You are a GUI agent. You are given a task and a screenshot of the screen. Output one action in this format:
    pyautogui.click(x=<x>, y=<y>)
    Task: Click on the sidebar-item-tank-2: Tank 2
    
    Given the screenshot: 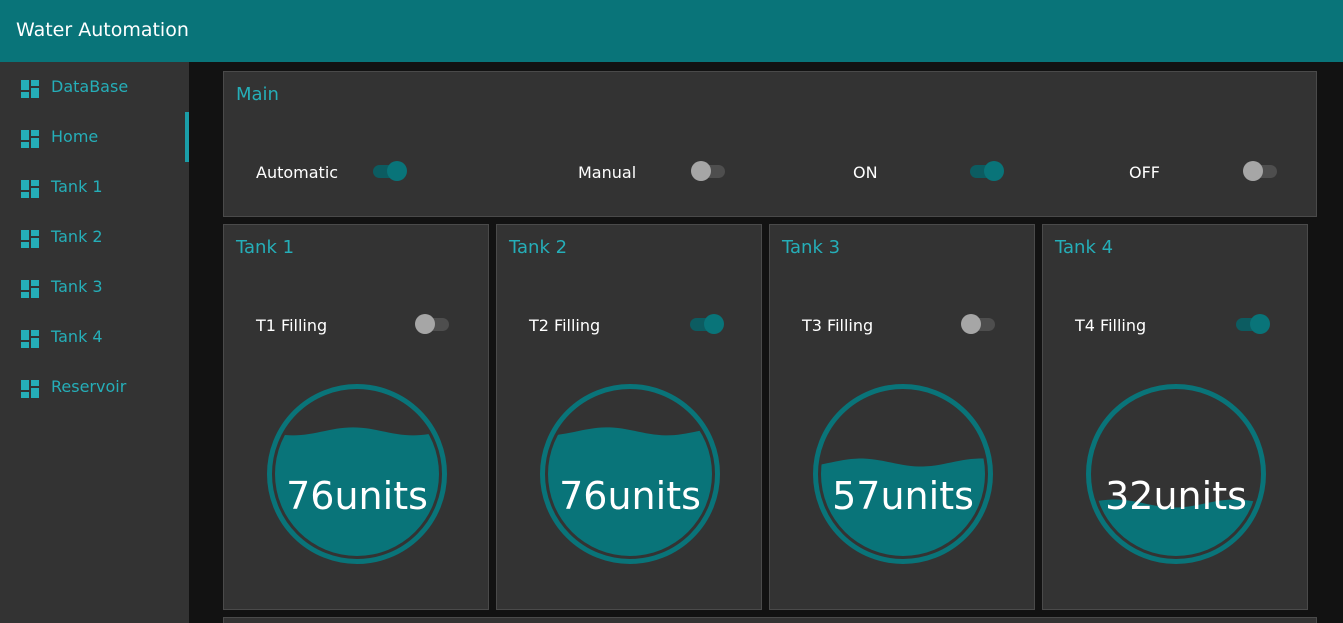 What is the action you would take?
    pyautogui.click(x=94, y=237)
    